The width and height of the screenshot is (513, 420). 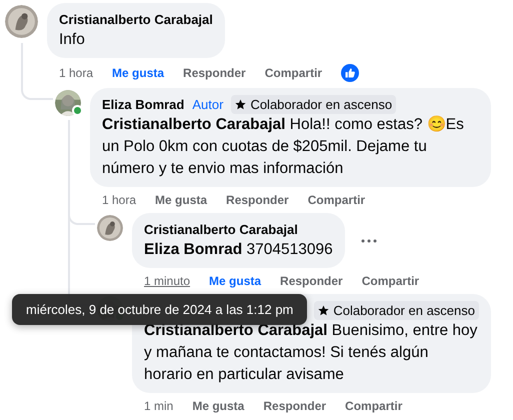 I want to click on author-name: Eliza Bomrad, so click(x=143, y=104).